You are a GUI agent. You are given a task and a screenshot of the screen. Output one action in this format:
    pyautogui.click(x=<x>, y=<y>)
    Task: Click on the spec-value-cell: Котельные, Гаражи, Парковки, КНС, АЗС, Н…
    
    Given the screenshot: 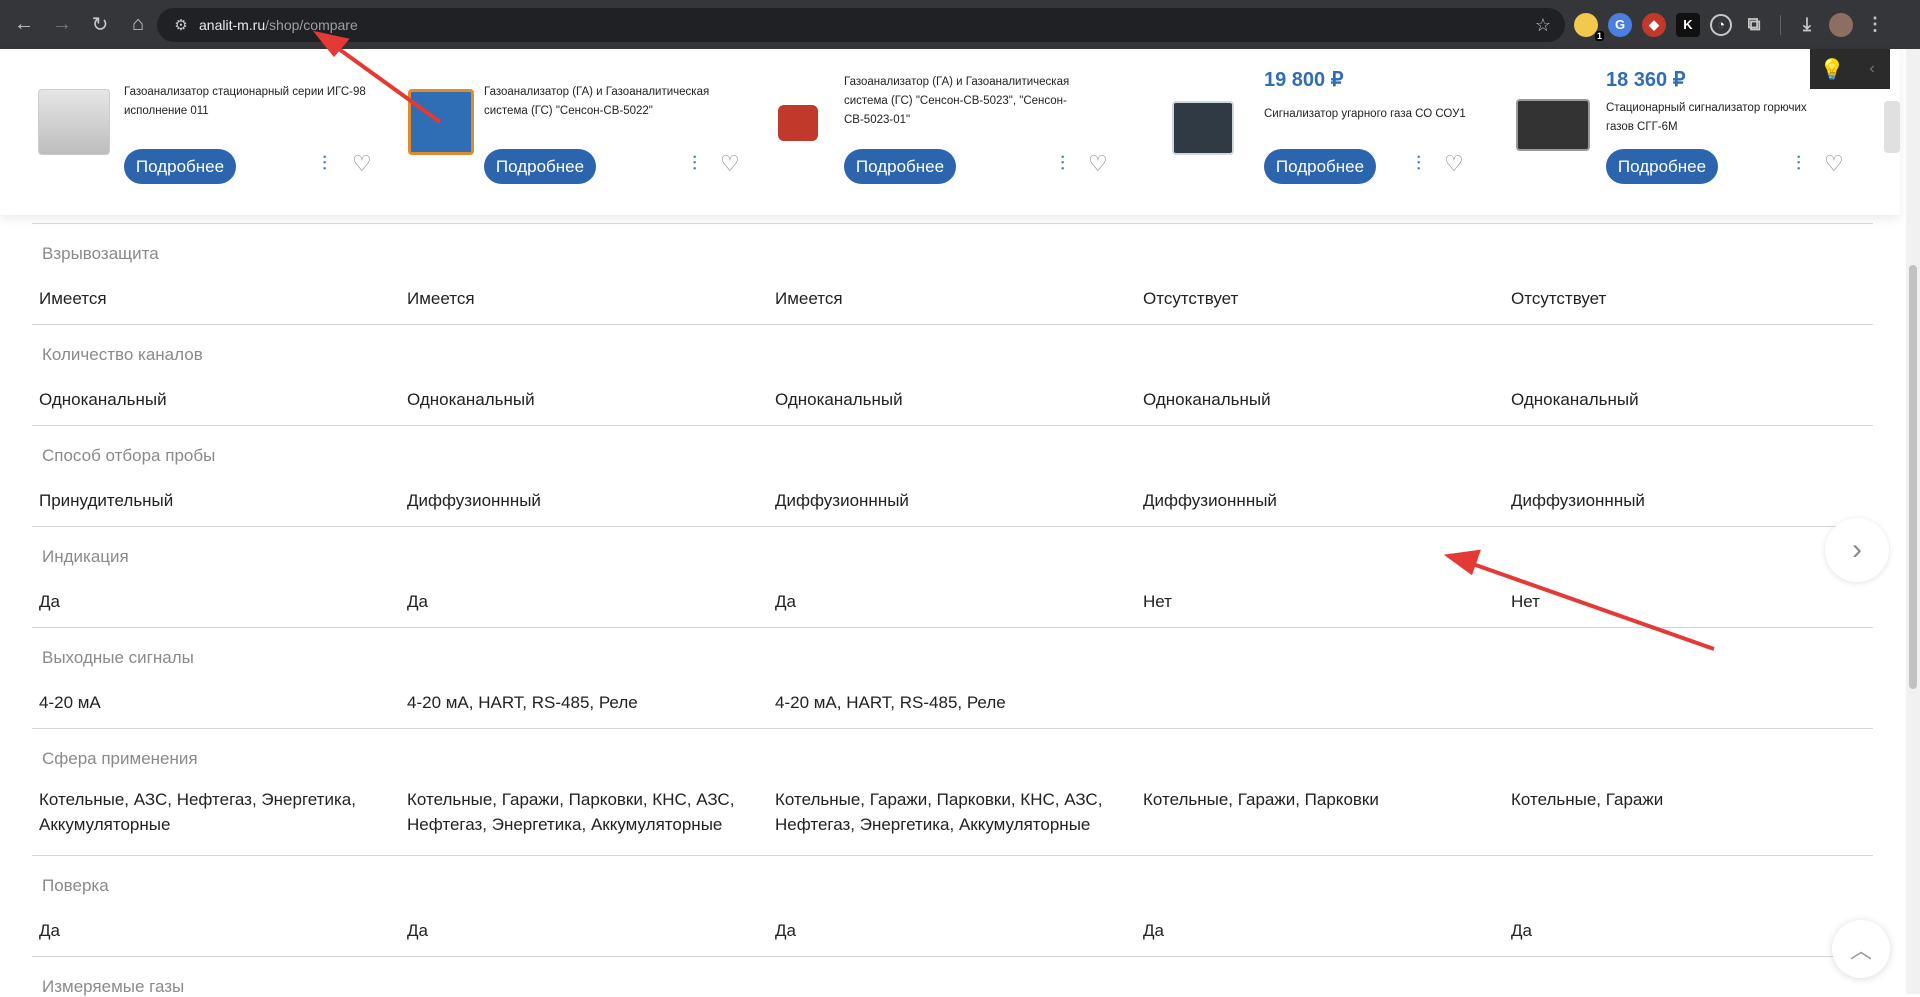 What is the action you would take?
    pyautogui.click(x=939, y=812)
    